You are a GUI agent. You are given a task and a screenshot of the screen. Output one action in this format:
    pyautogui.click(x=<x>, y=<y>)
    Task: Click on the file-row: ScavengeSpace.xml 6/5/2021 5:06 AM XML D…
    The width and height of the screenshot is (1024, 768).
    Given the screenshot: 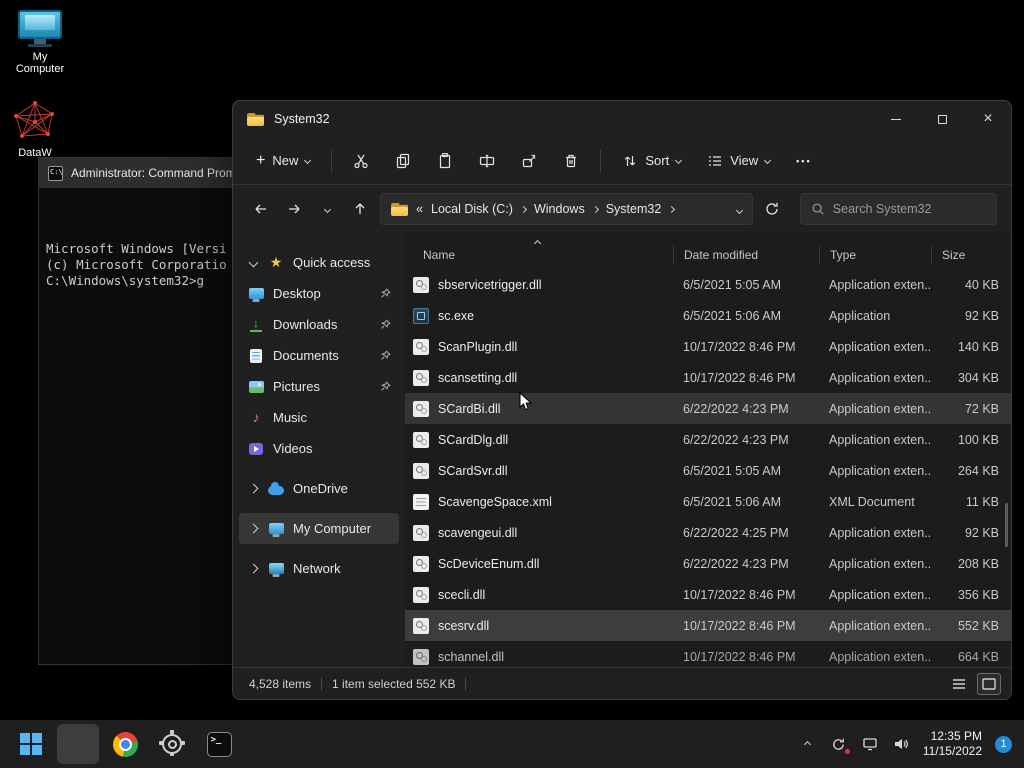 What is the action you would take?
    pyautogui.click(x=708, y=501)
    